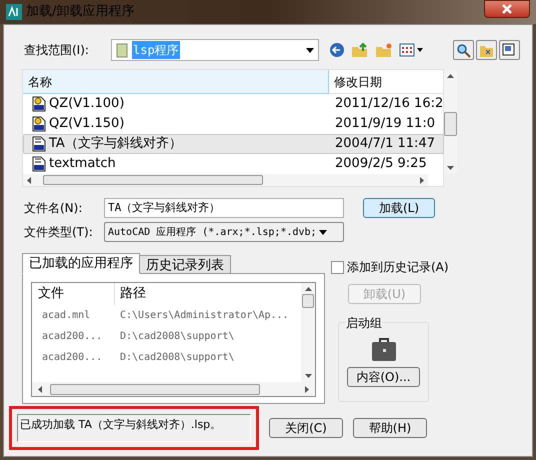  What do you see at coordinates (185, 264) in the screenshot?
I see `tab: 历史记录列表` at bounding box center [185, 264].